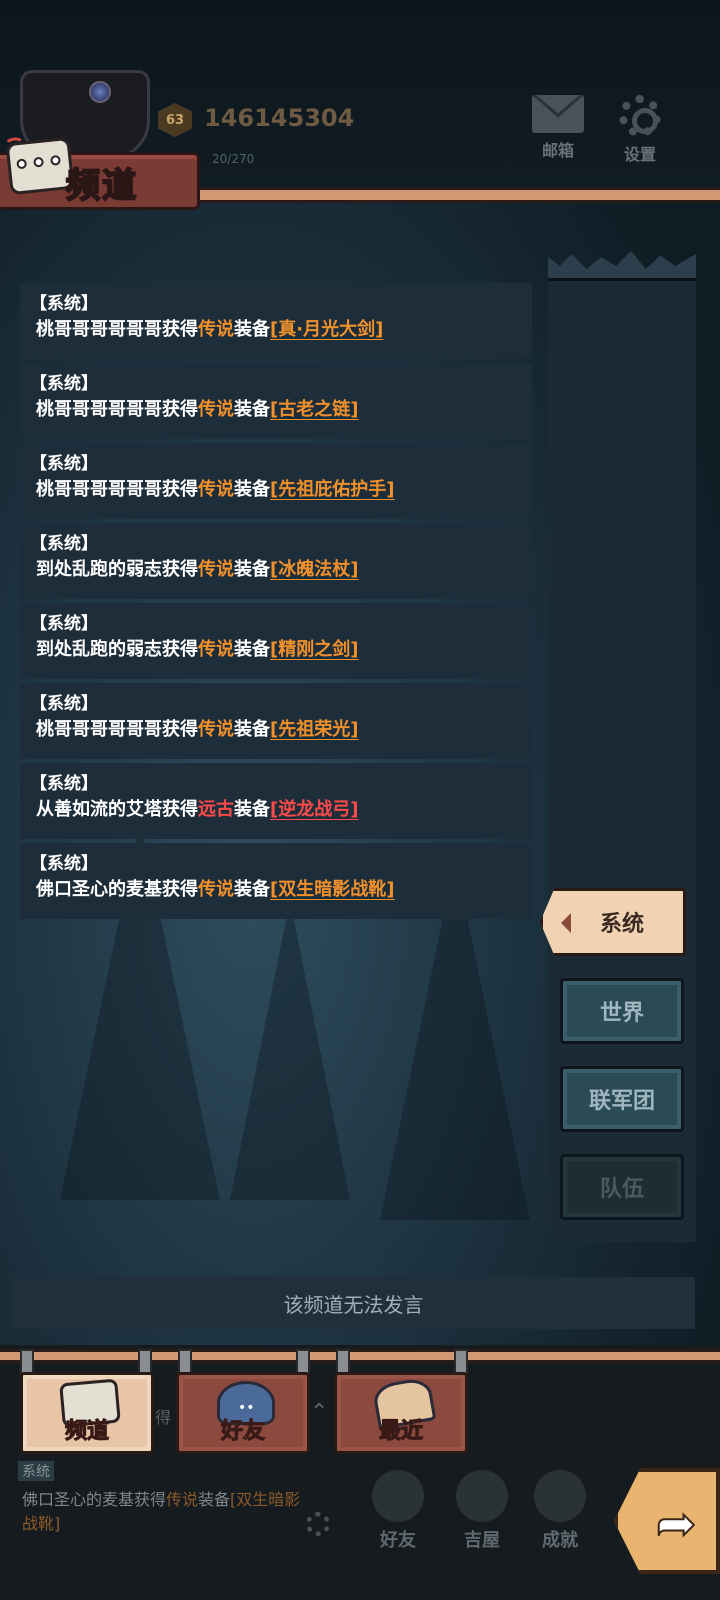 The height and width of the screenshot is (1600, 720). Describe the element at coordinates (162, 1512) in the screenshot. I see `mini-chat-text: 佛口圣心的麦基获得传说装备[双生暗影战靴]` at that location.